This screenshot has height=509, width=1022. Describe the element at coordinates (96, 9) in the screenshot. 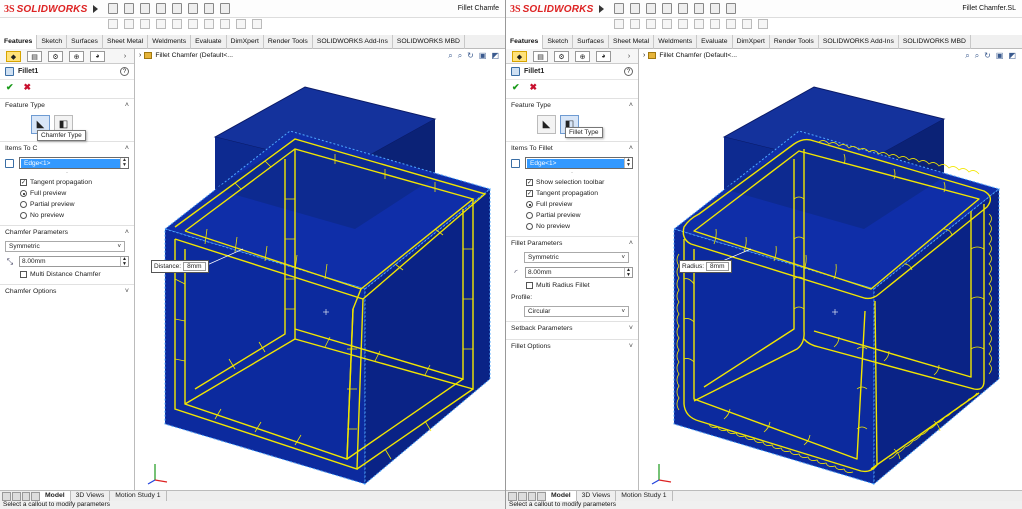

I see `menu-arrow-icon` at that location.